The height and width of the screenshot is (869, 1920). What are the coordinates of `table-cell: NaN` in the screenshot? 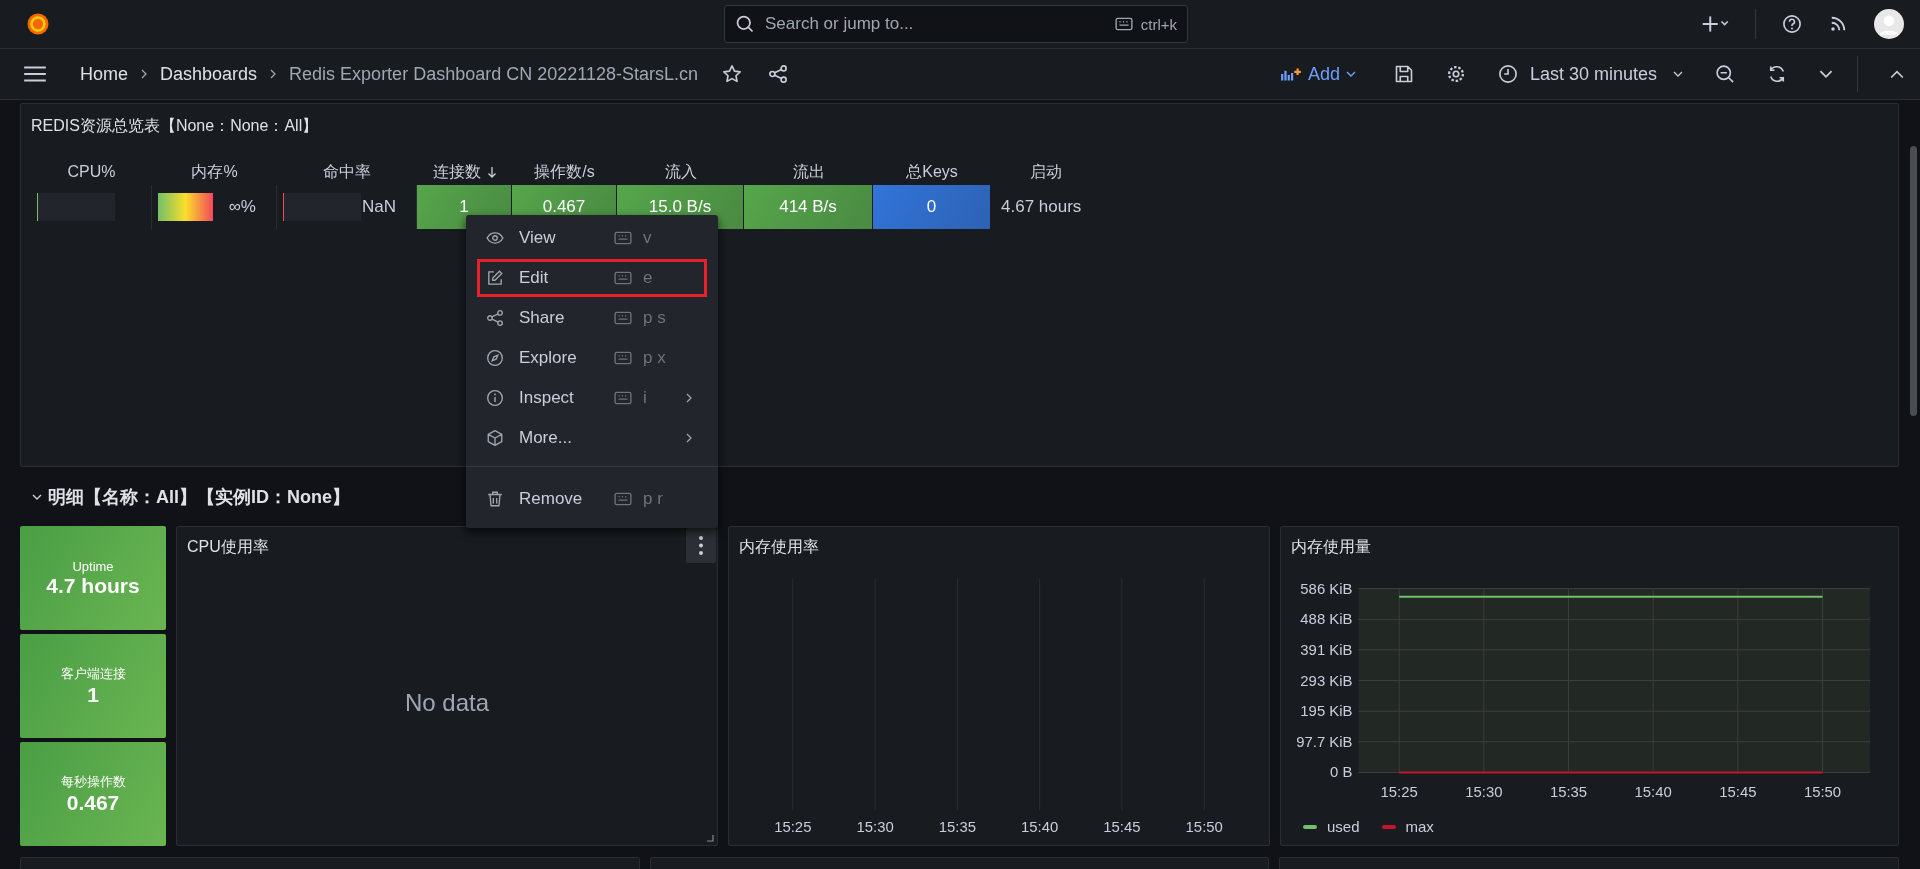 It's located at (379, 207).